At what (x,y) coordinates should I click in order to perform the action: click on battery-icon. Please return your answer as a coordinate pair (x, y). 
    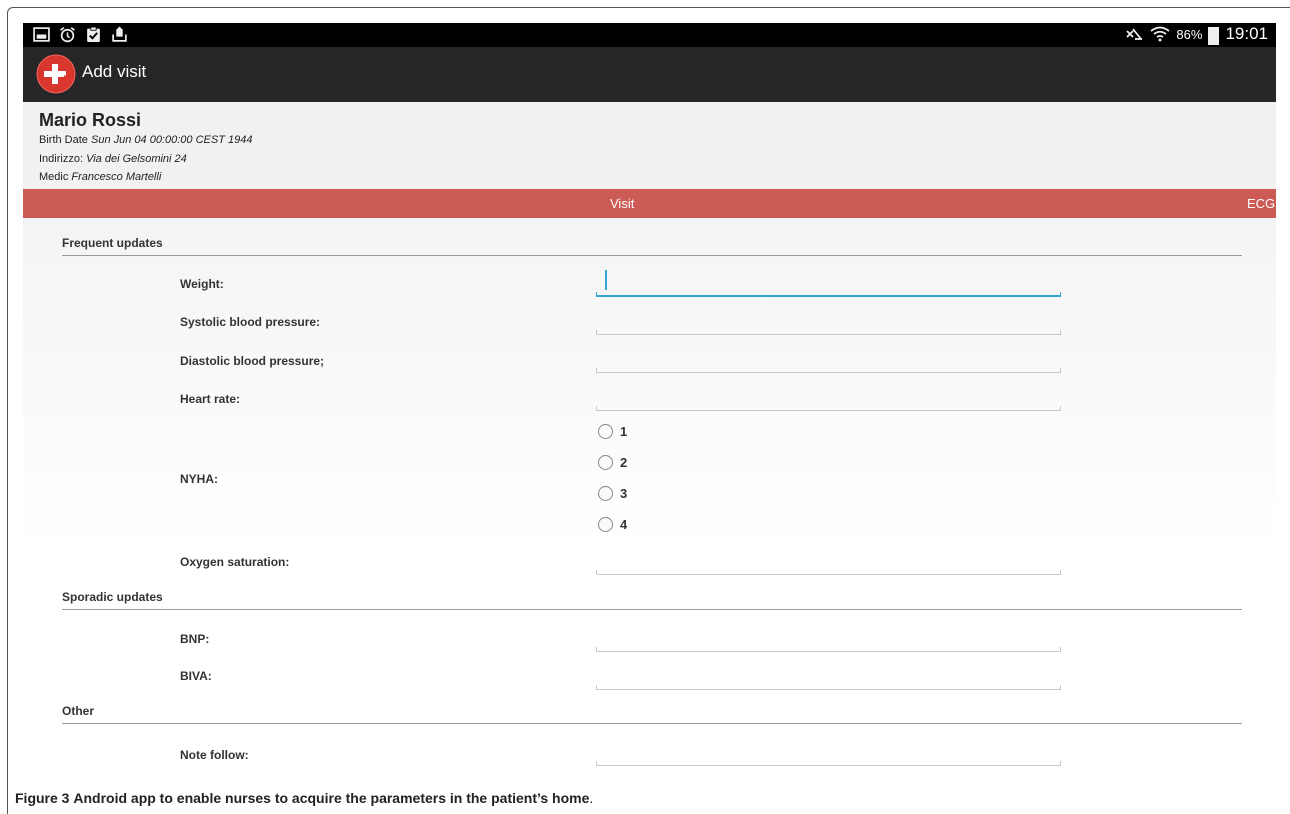
    Looking at the image, I should click on (1214, 36).